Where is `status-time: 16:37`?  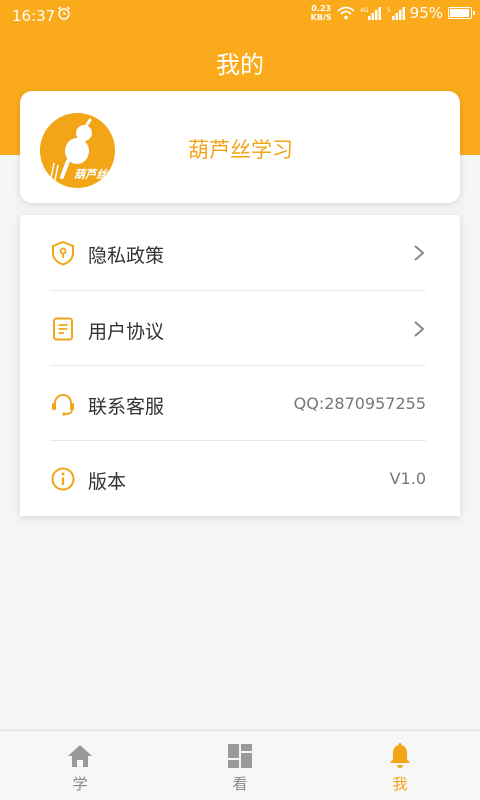
status-time: 16:37 is located at coordinates (34, 16).